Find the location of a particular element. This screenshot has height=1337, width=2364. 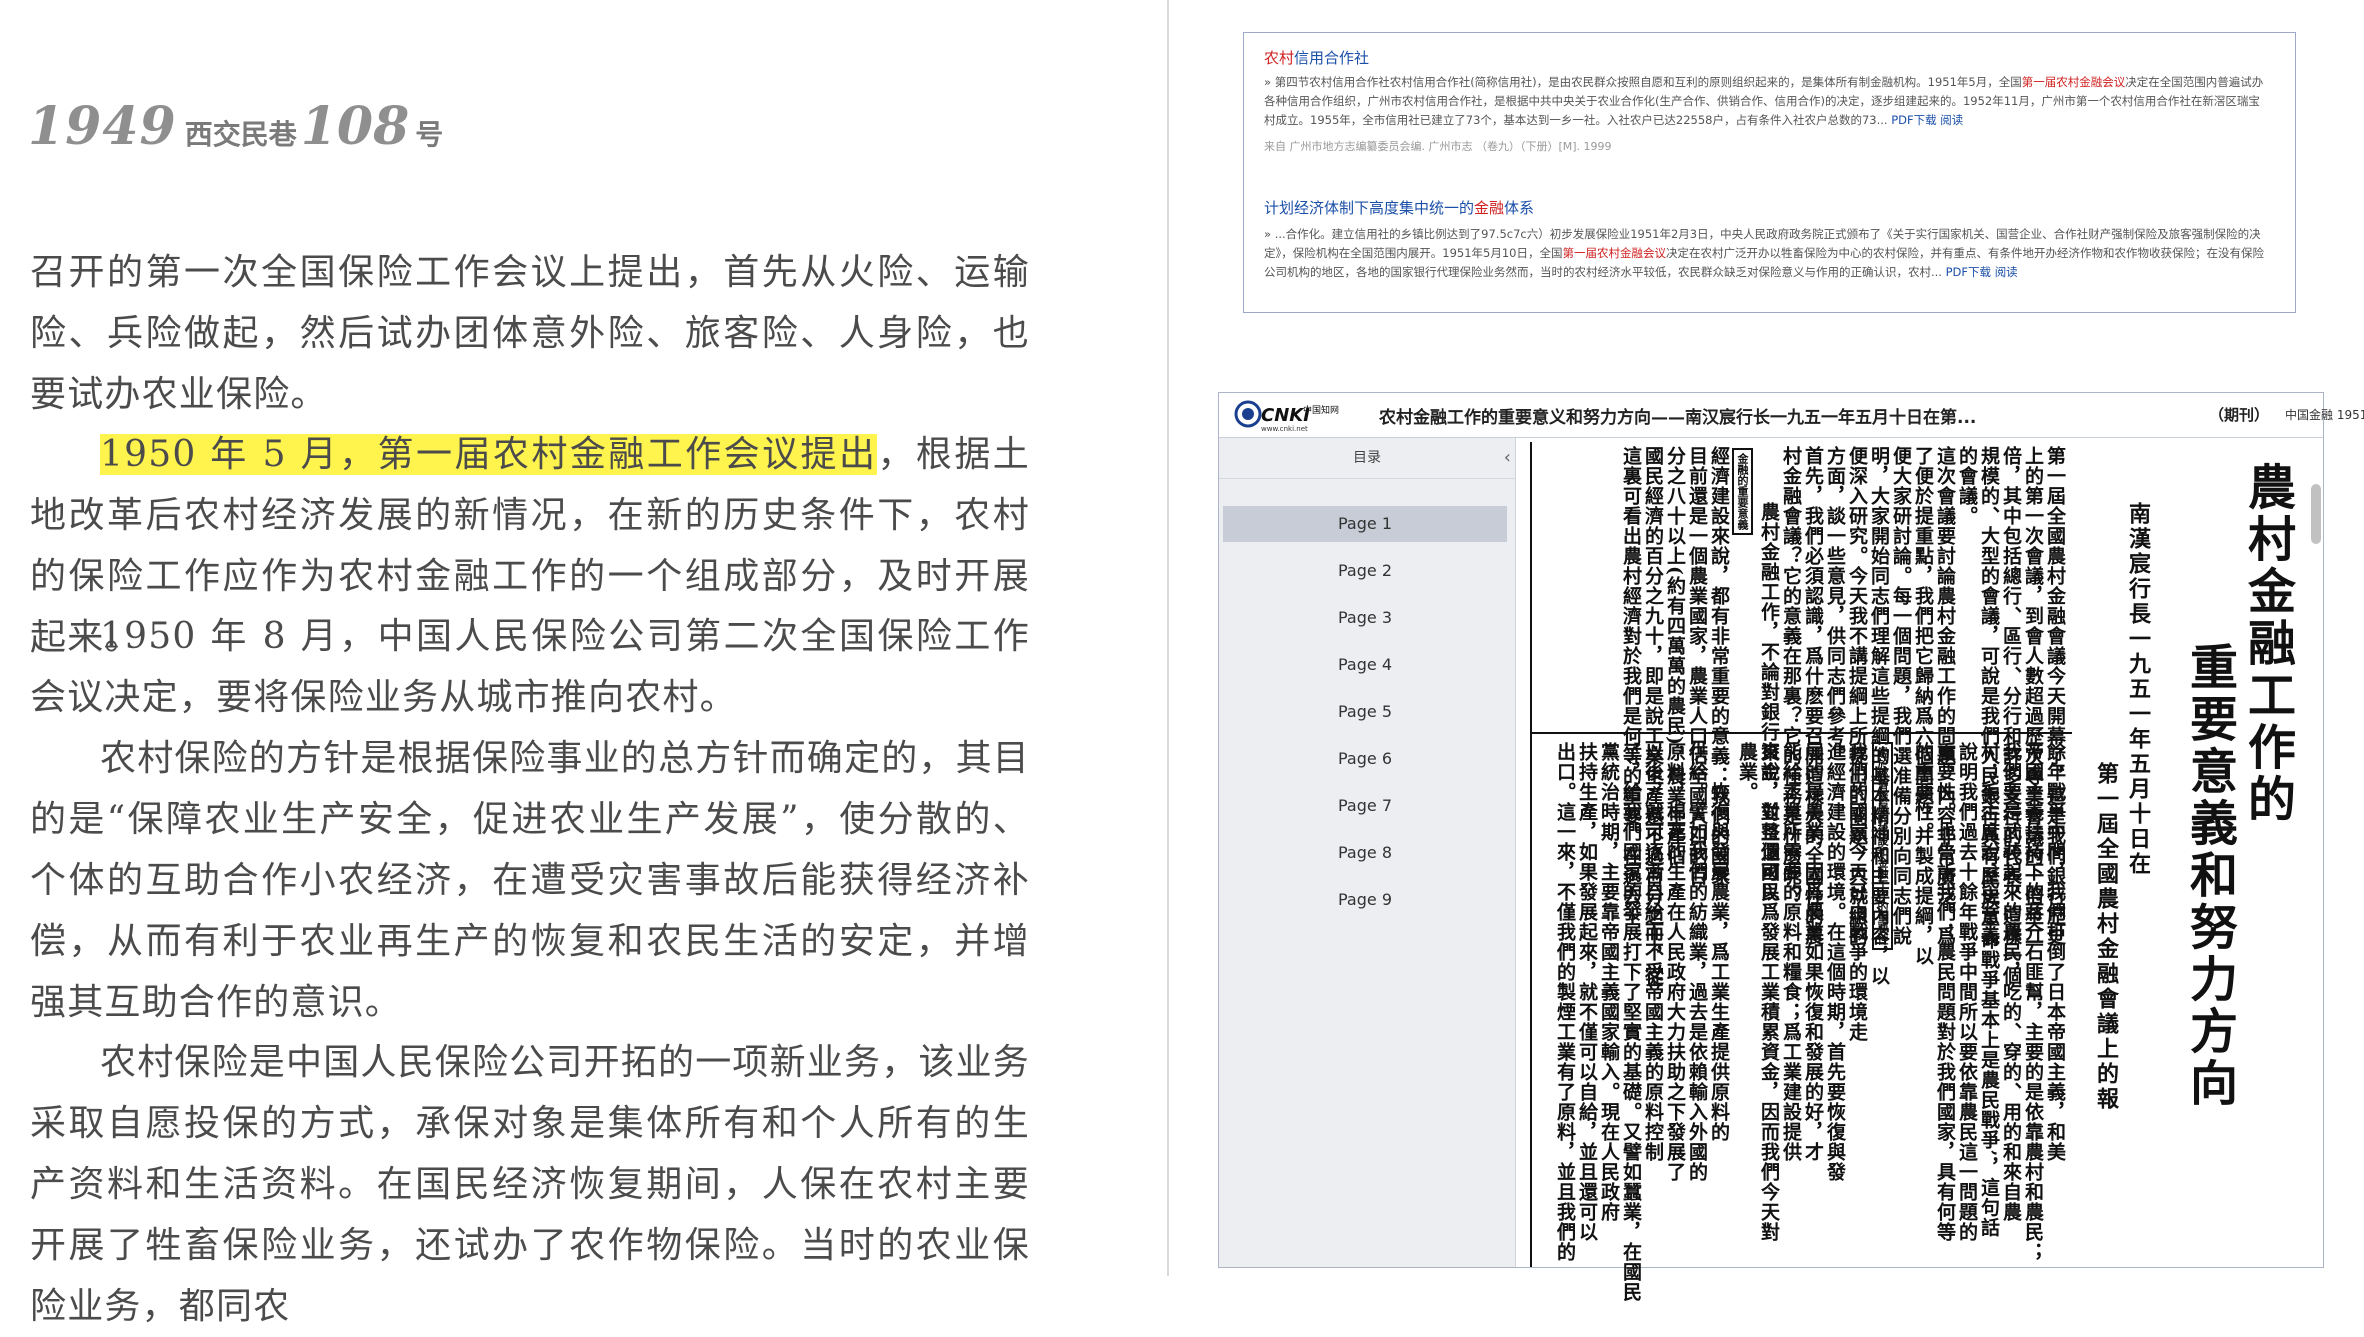

svg-text: www.cnki.net is located at coordinates (1284, 429).